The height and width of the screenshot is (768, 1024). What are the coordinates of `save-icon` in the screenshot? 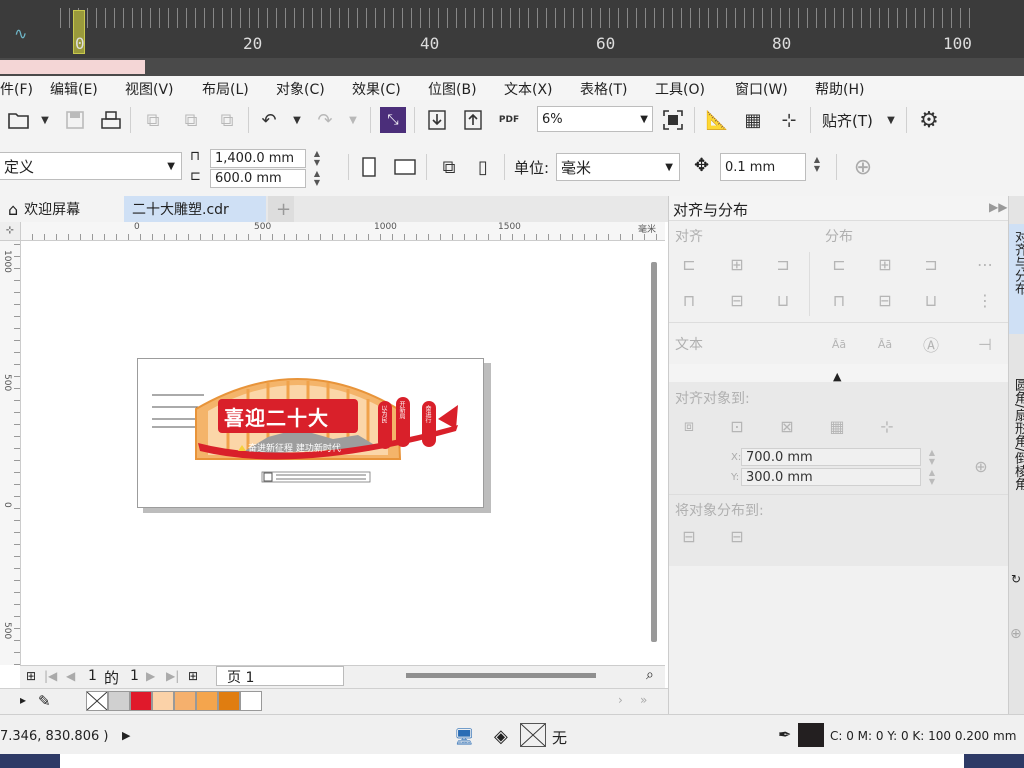 It's located at (75, 120).